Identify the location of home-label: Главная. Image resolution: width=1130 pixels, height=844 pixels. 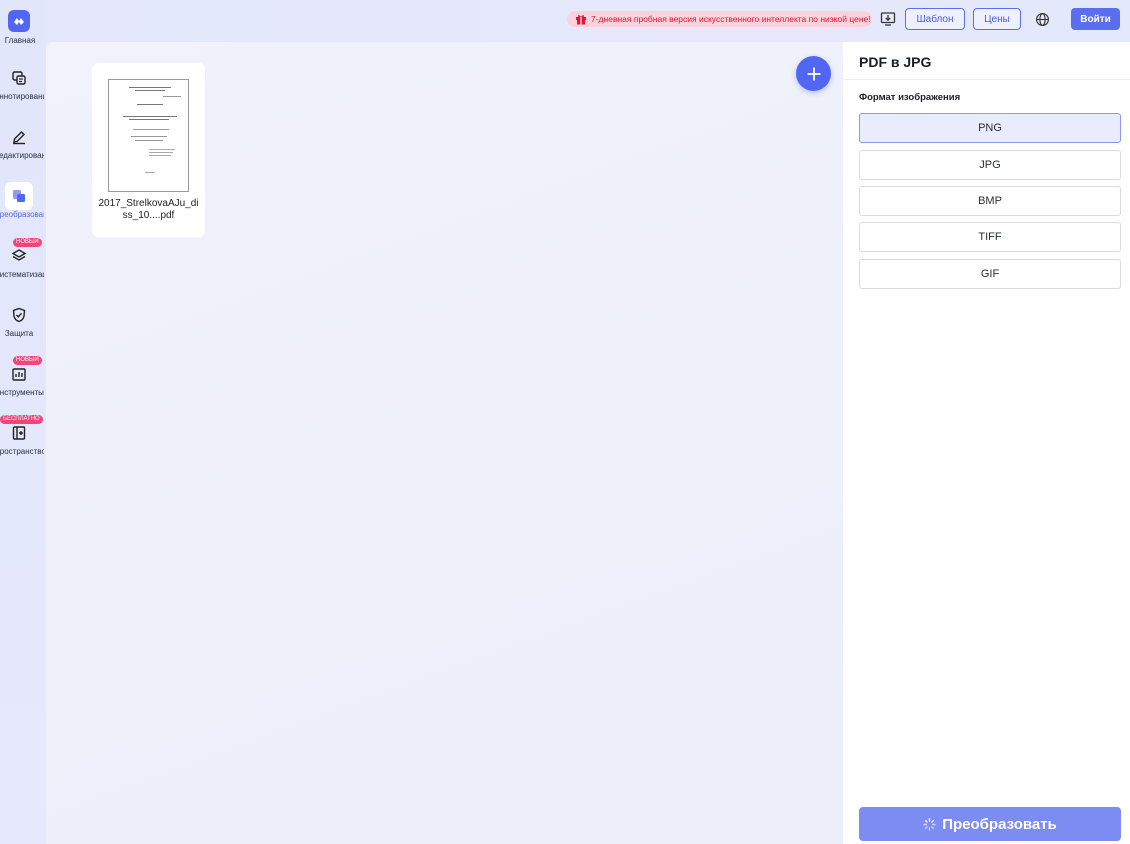
(20, 40).